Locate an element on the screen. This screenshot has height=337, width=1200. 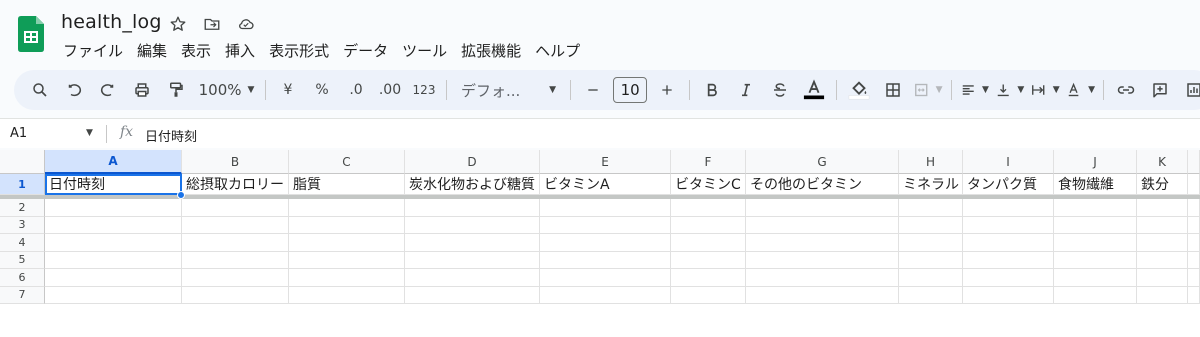
increase-decimal-button: .00 is located at coordinates (390, 90).